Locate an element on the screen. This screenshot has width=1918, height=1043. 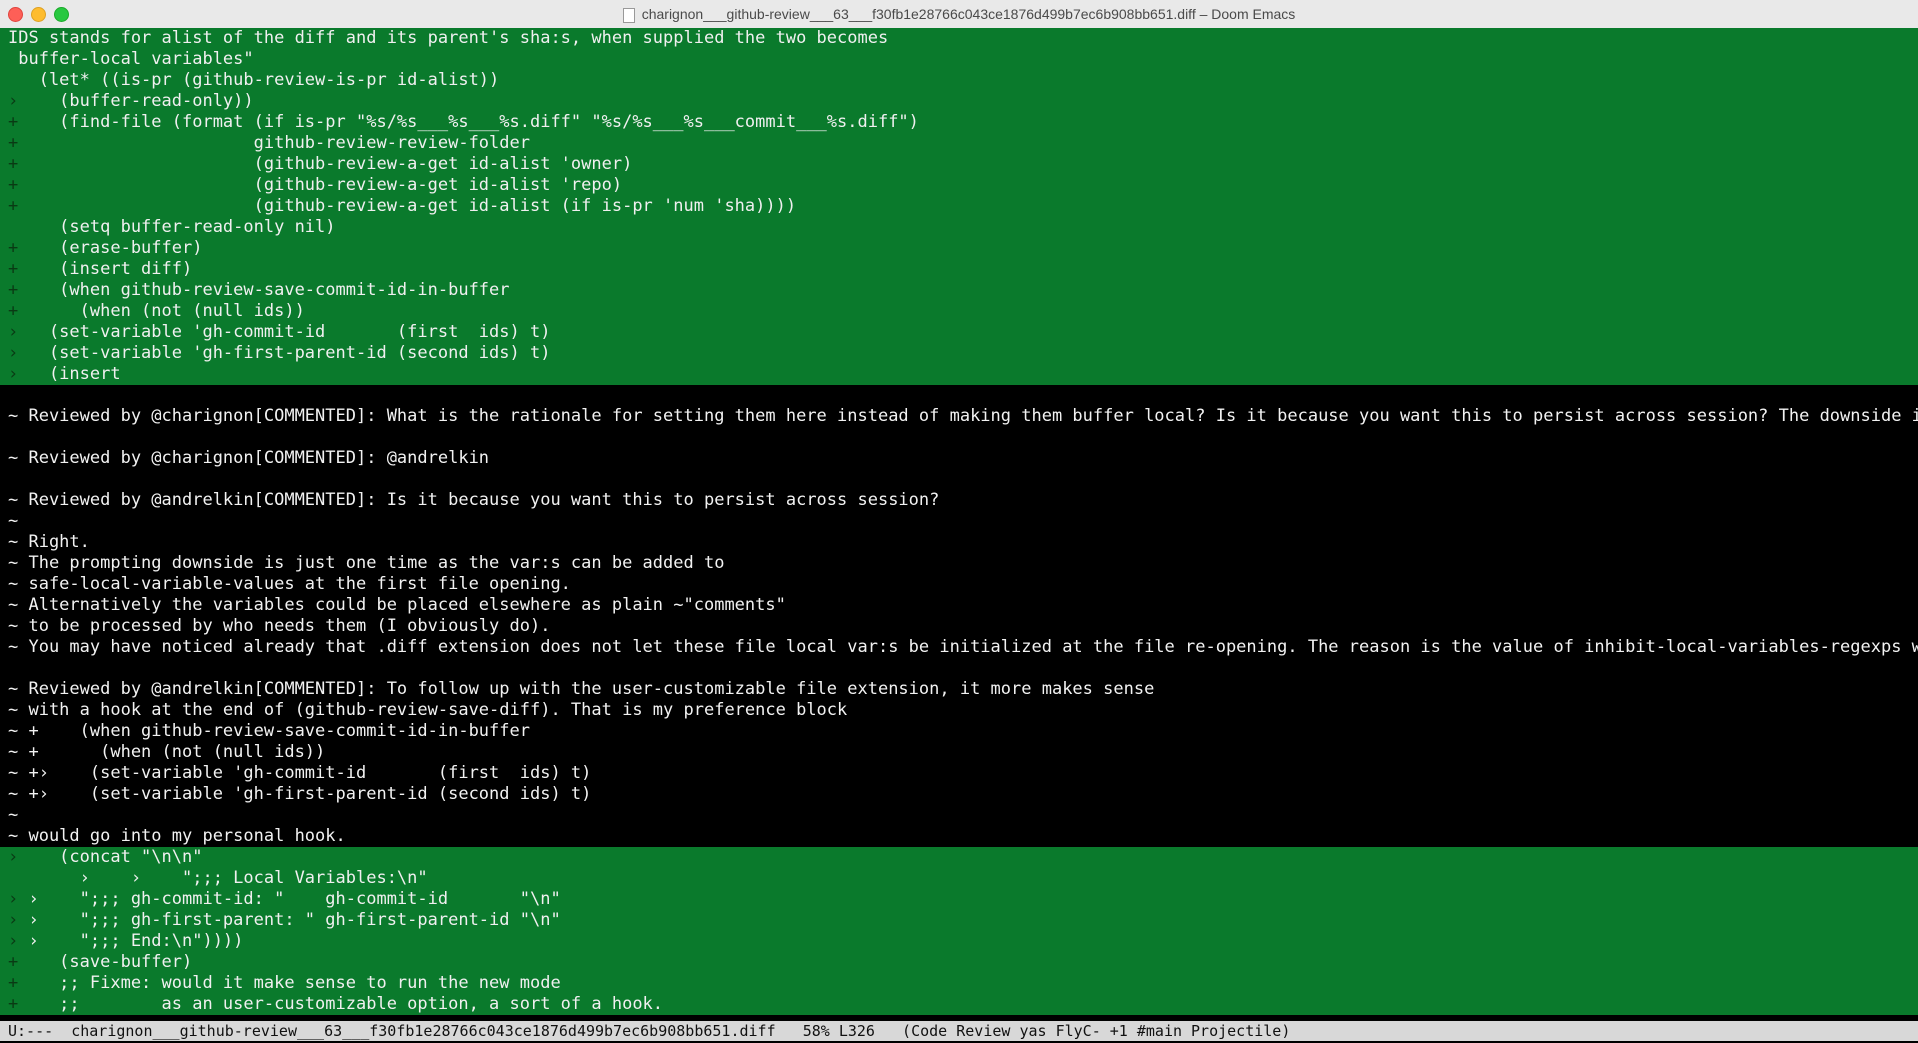
line-text: (when (not (null ids)) is located at coordinates (156, 311).